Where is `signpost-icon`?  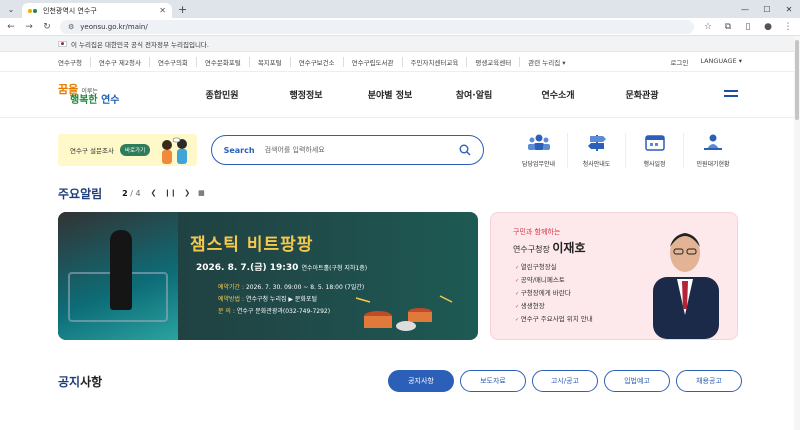 signpost-icon is located at coordinates (597, 144).